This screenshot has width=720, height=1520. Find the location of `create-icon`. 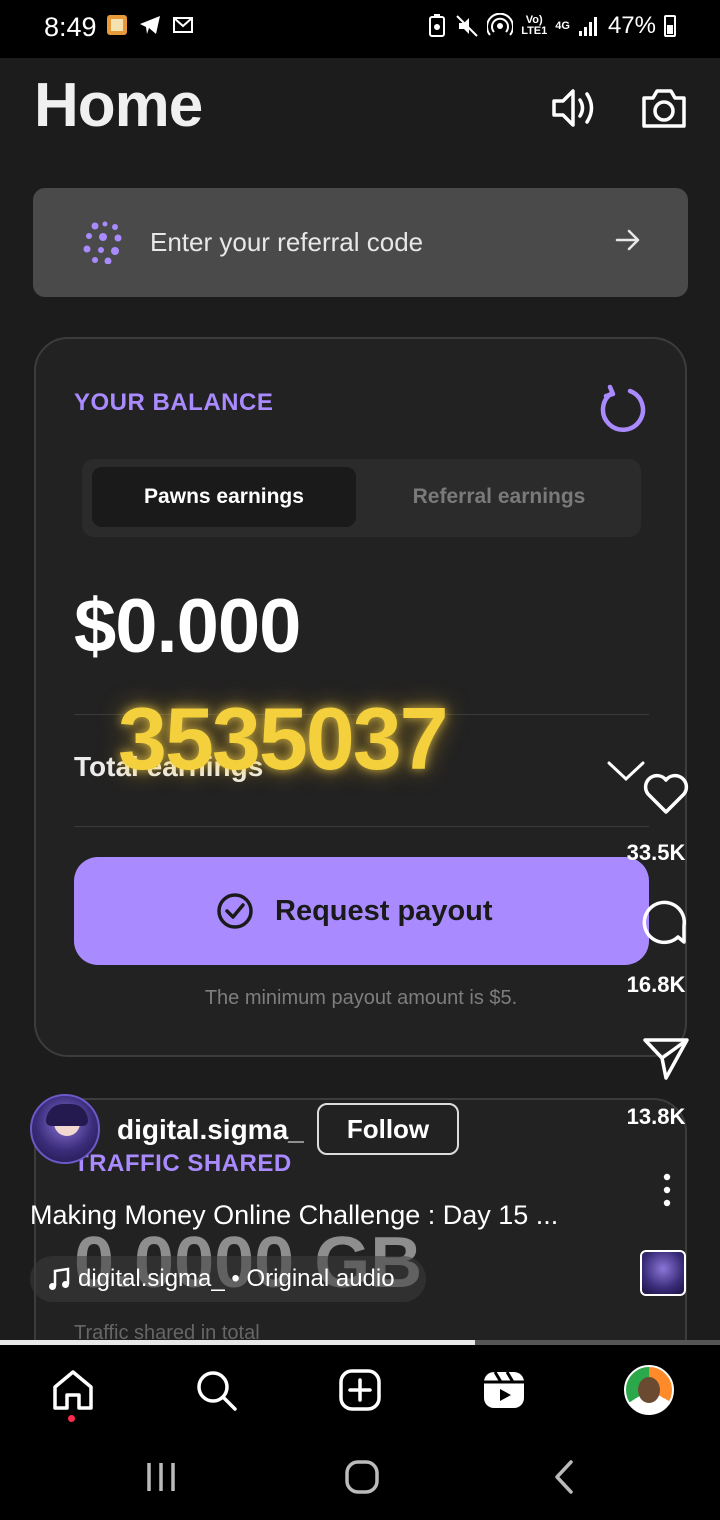

create-icon is located at coordinates (360, 1390).